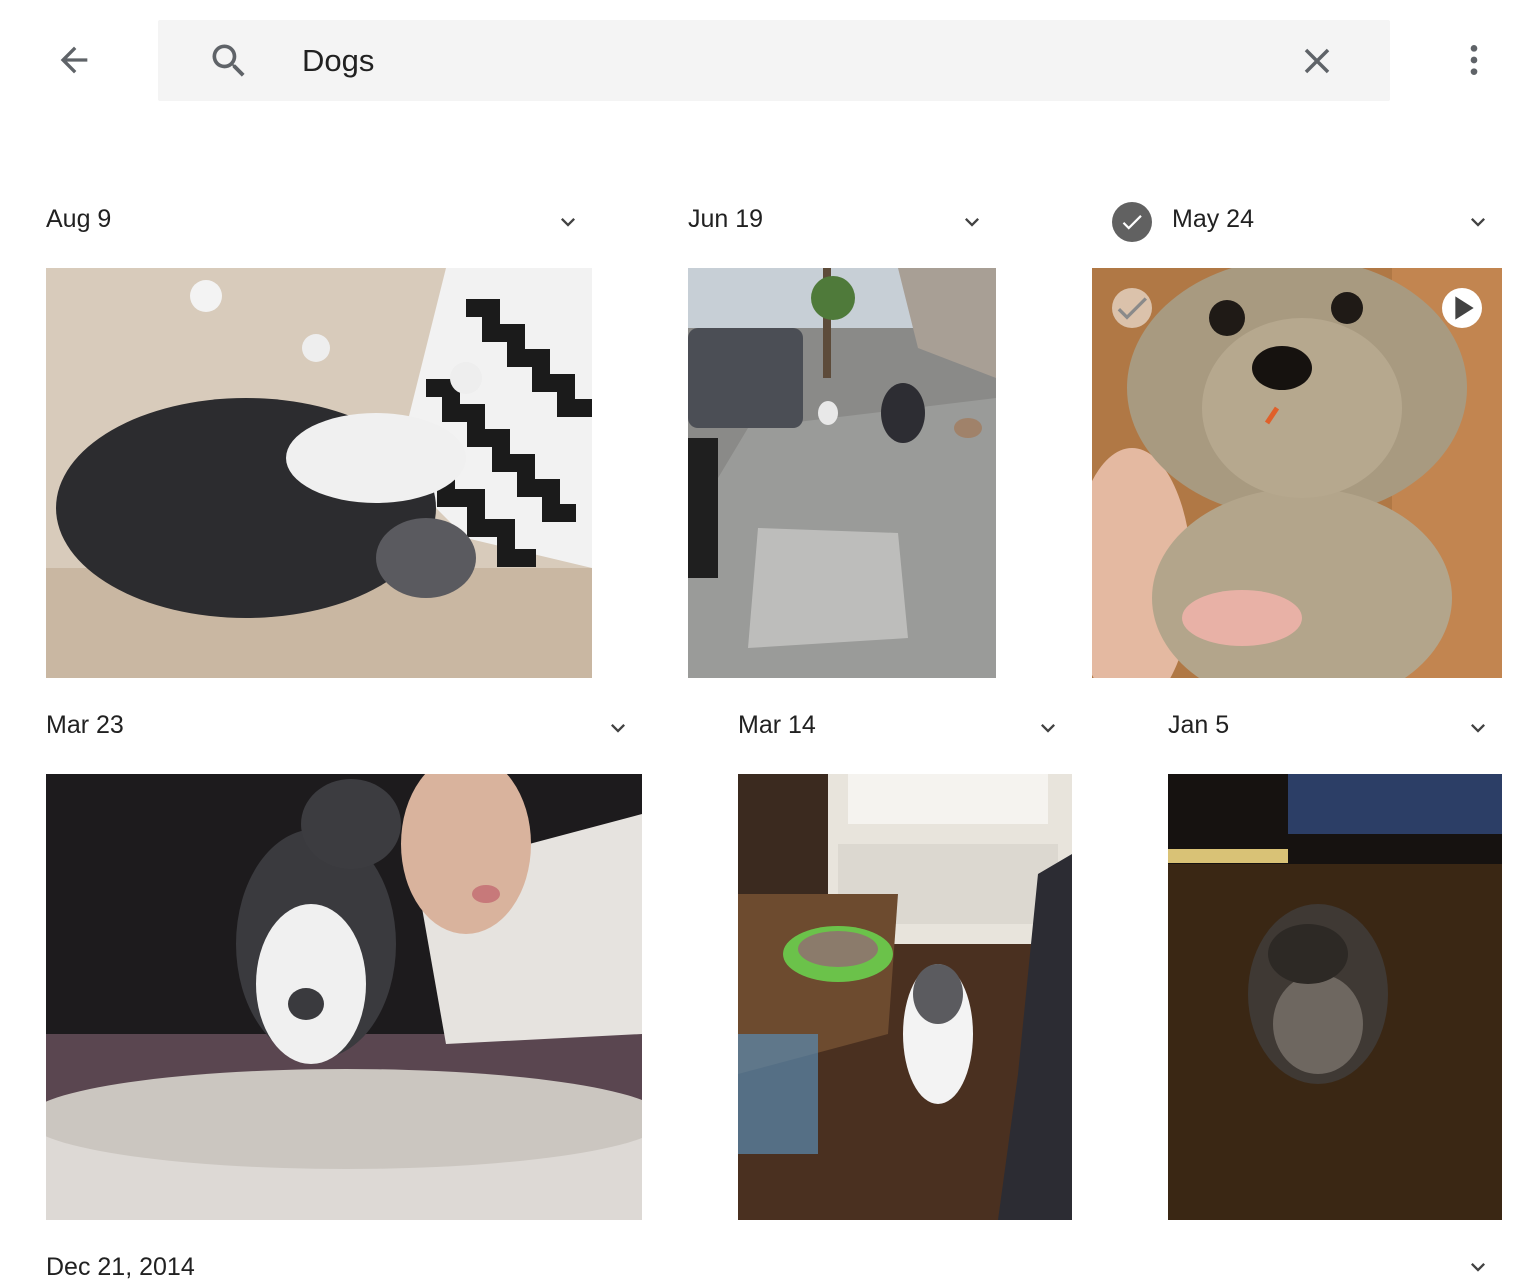 This screenshot has height=1282, width=1538. I want to click on date-label: Aug 9, so click(79, 219).